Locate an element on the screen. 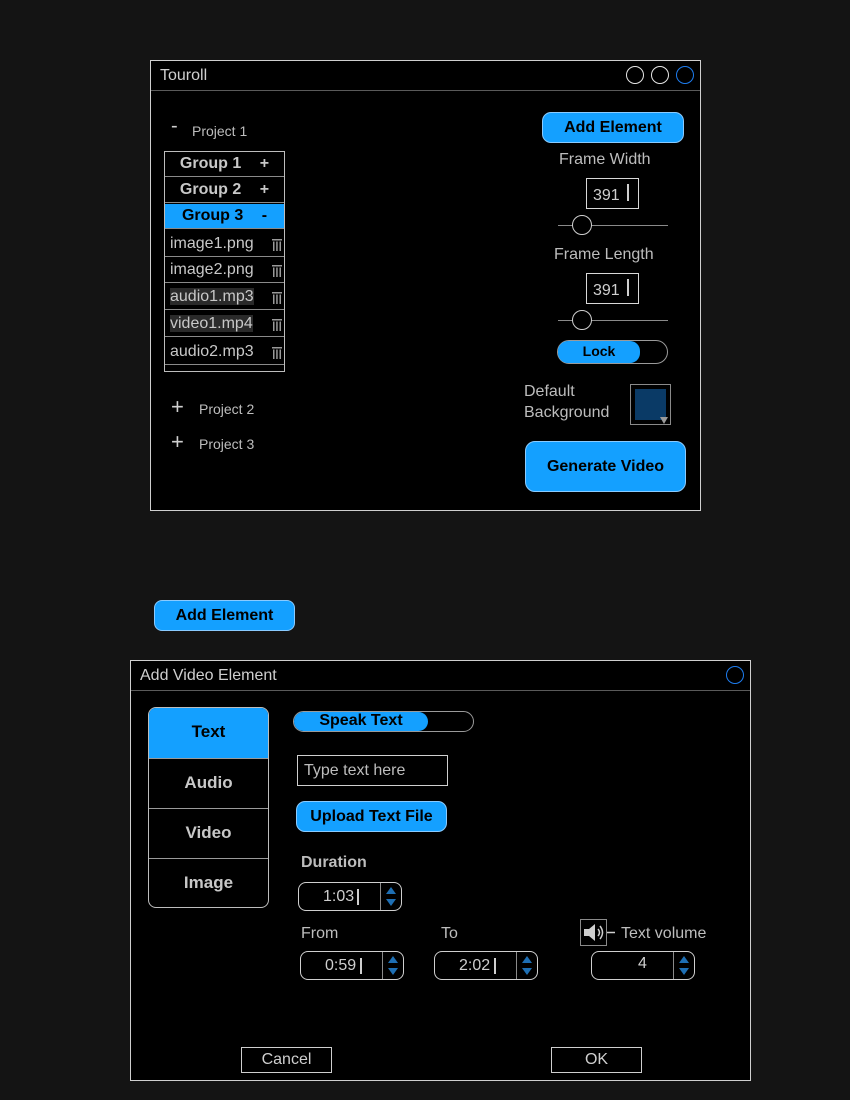  generate-video-button: Generate Video is located at coordinates (605, 466).